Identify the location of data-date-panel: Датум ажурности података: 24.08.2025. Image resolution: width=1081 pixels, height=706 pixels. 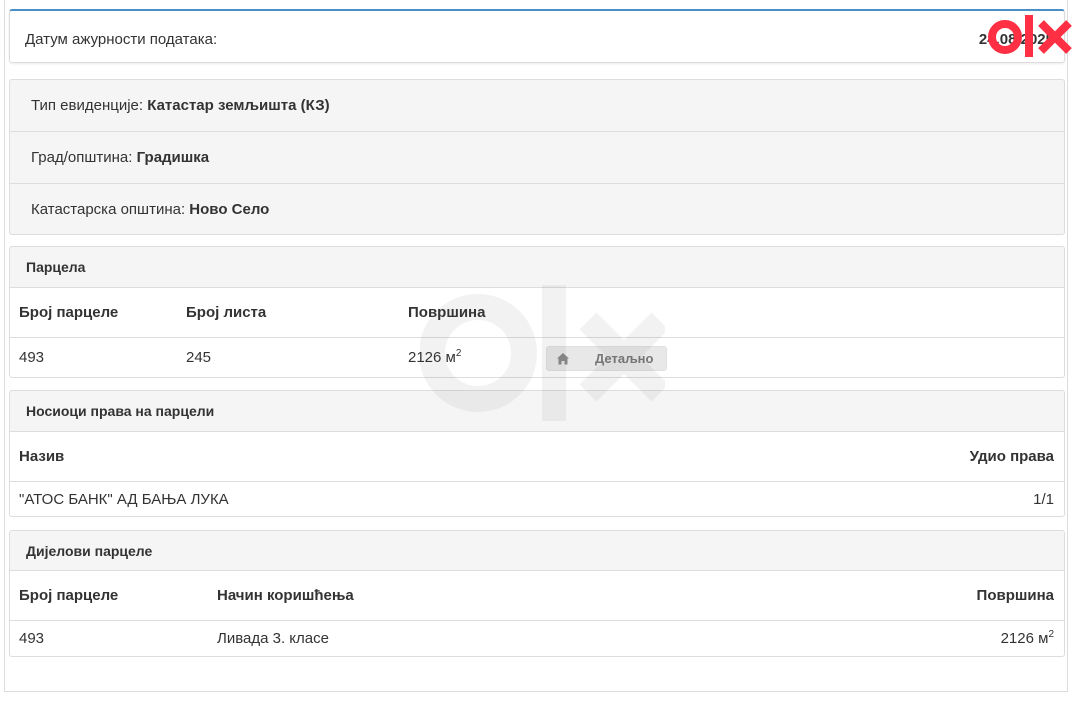
(537, 36).